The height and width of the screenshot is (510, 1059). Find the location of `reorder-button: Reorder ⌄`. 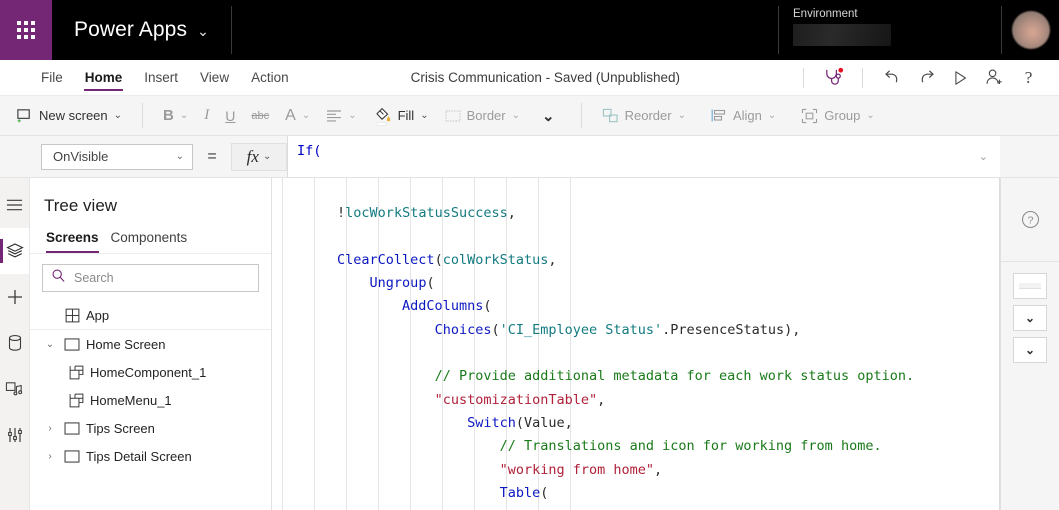

reorder-button: Reorder ⌄ is located at coordinates (644, 116).